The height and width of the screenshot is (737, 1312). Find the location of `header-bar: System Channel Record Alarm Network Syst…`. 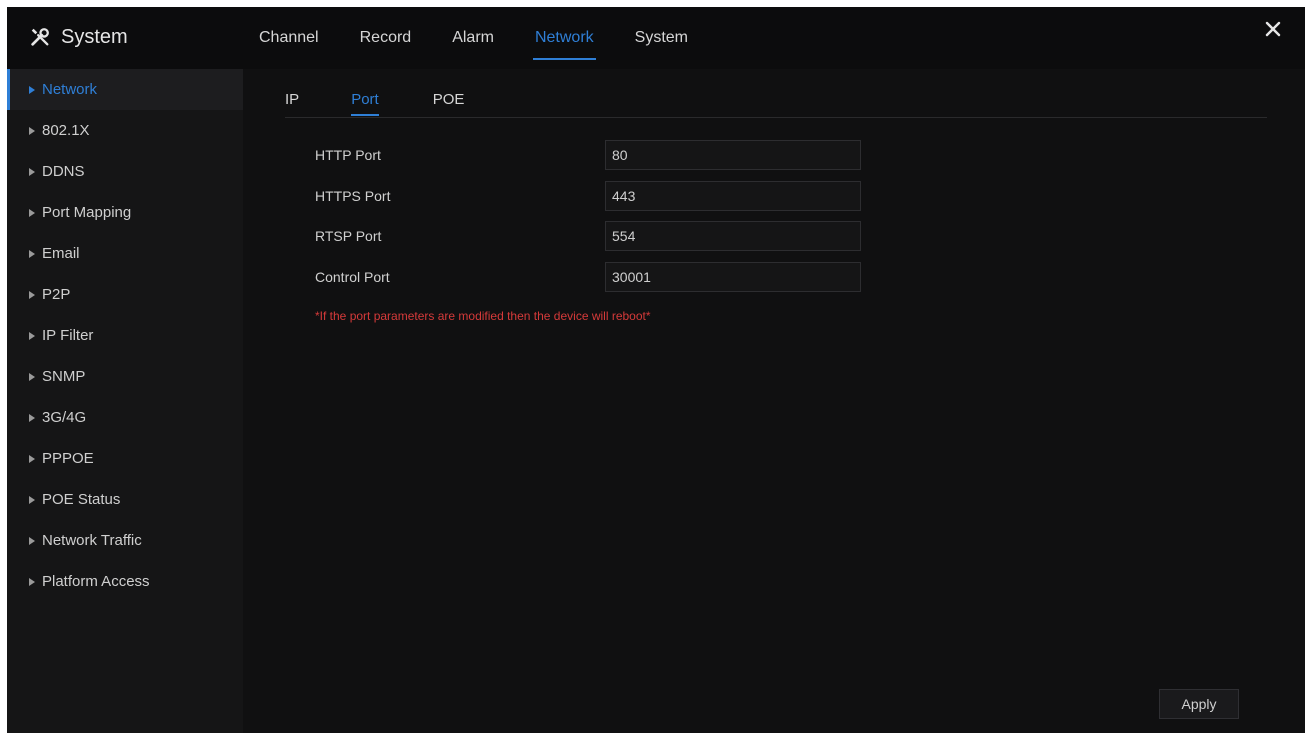

header-bar: System Channel Record Alarm Network Syst… is located at coordinates (656, 38).